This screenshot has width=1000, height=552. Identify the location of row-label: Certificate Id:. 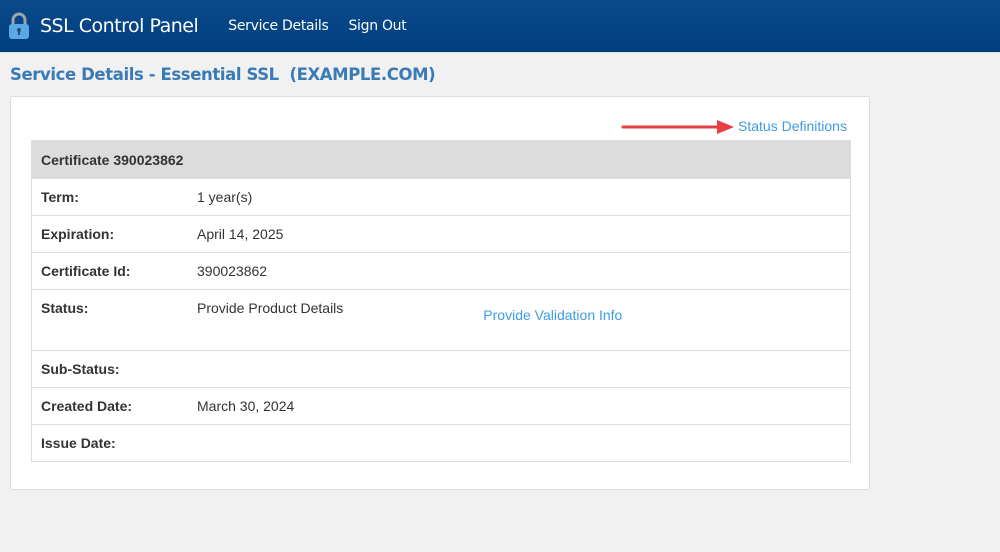
(109, 271).